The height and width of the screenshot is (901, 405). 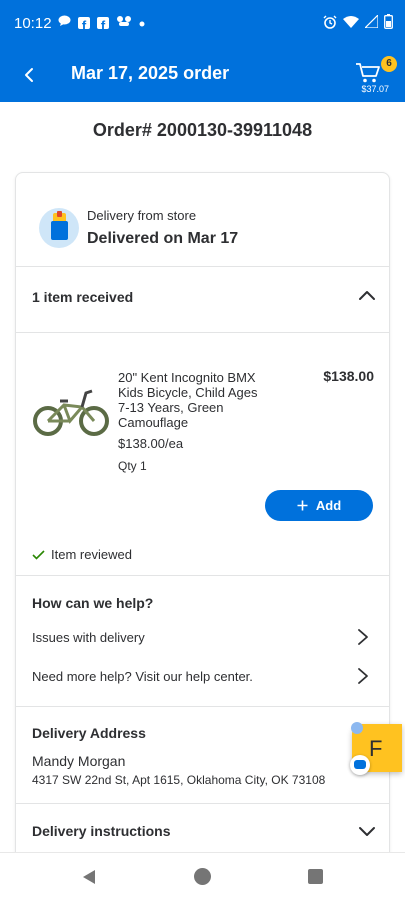 I want to click on product-price: $138.00, so click(x=348, y=376).